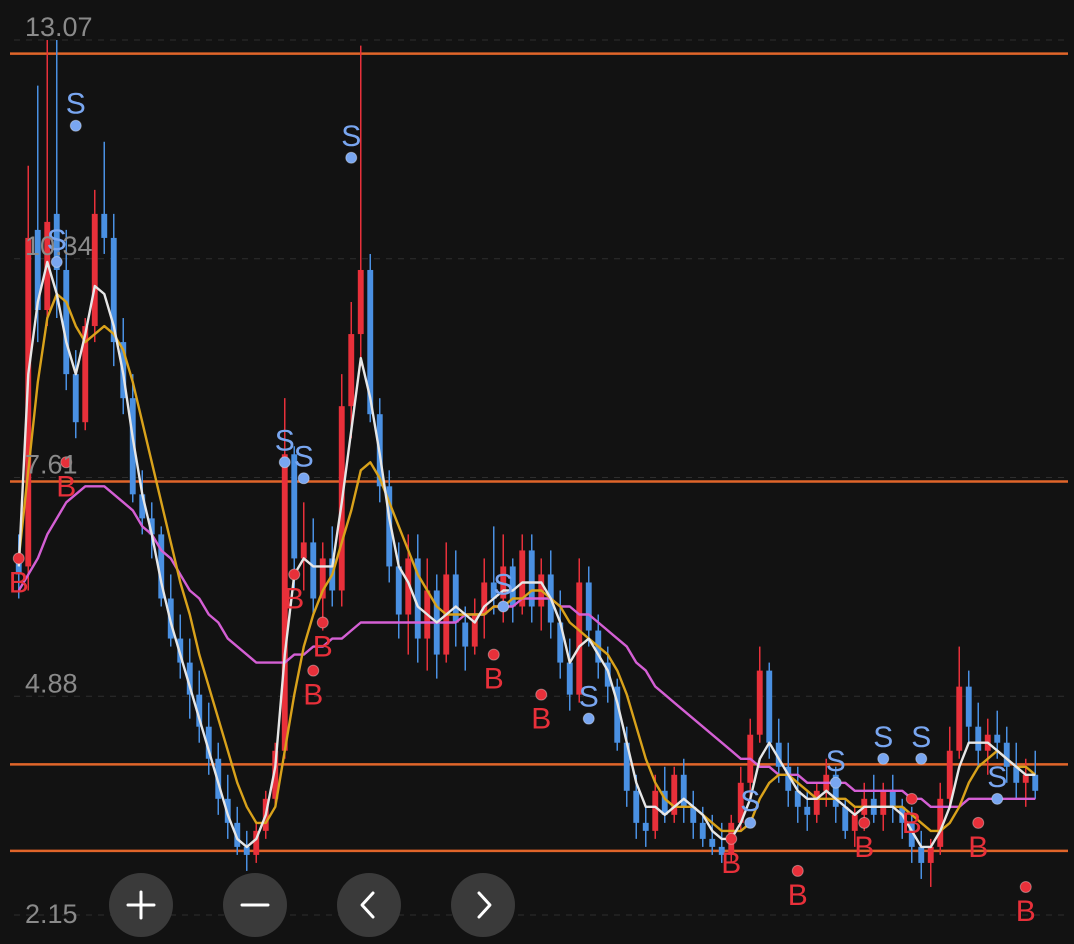 Image resolution: width=1074 pixels, height=944 pixels. Describe the element at coordinates (51, 914) in the screenshot. I see `y-tick-label: 2.15` at that location.